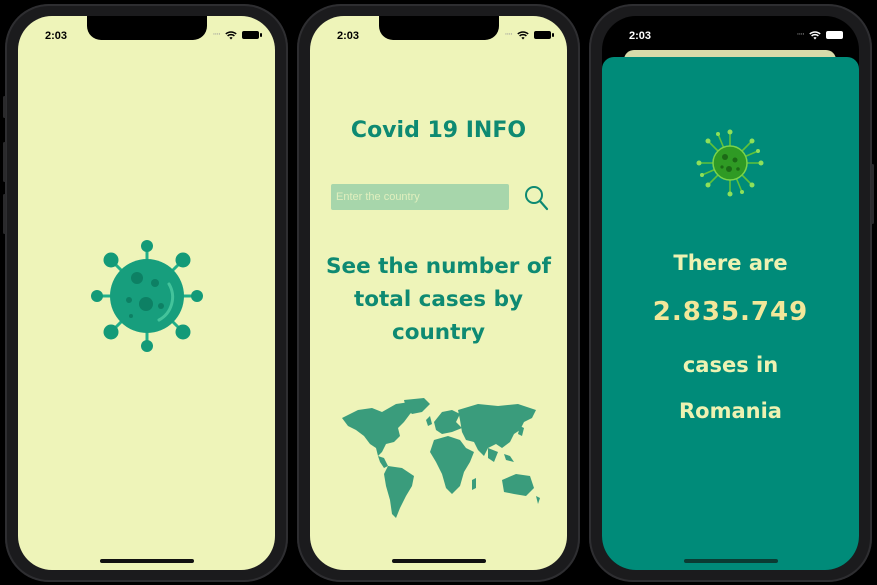 The width and height of the screenshot is (877, 585). I want to click on side-button, so click(872, 194).